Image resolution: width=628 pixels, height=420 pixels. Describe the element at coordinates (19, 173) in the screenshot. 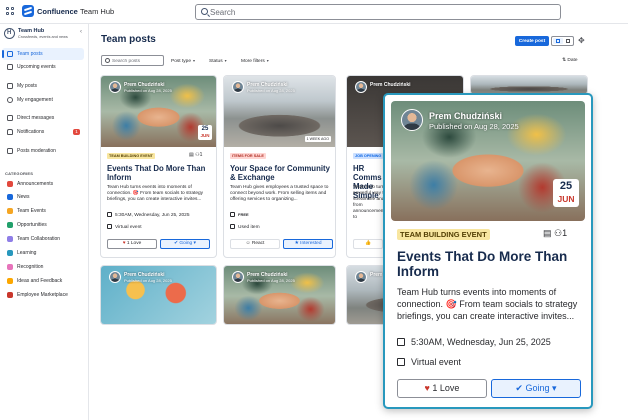

I see `categories-heading: CATEGORIES` at that location.